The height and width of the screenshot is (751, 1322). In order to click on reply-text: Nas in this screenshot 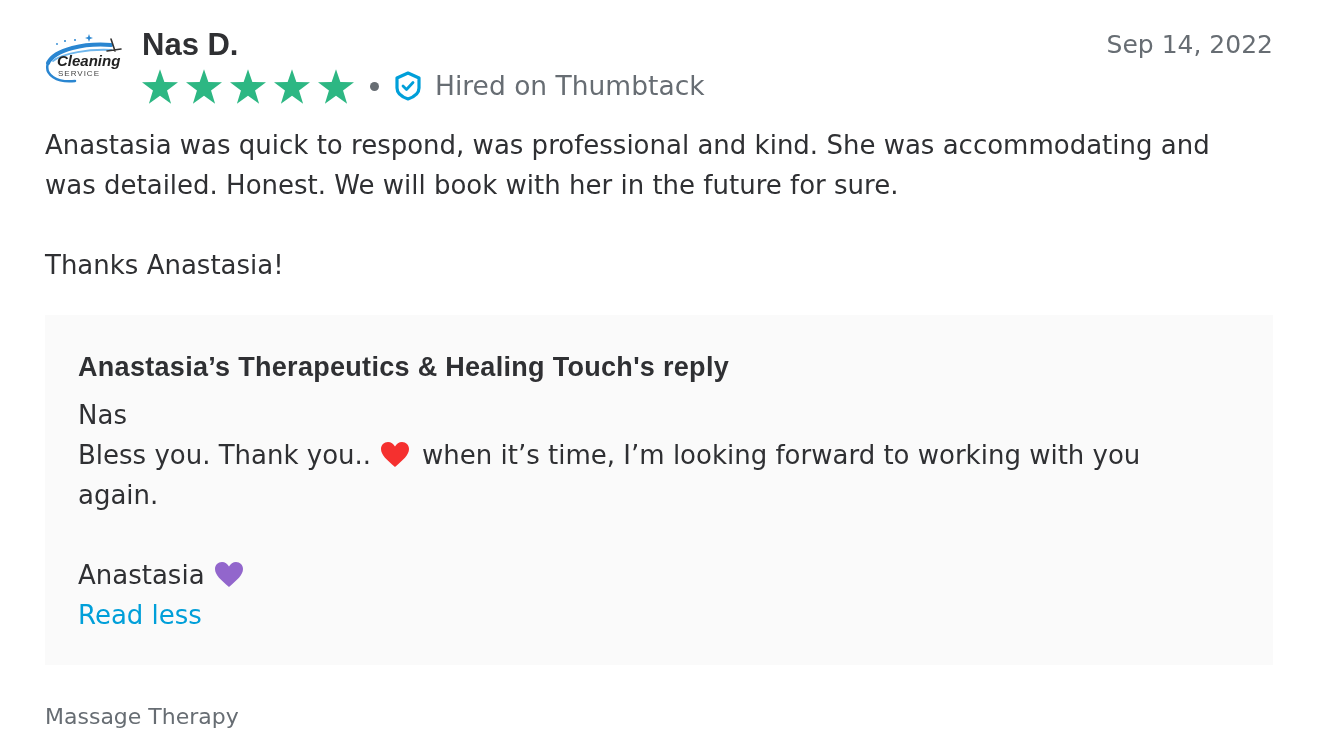, I will do `click(102, 415)`.